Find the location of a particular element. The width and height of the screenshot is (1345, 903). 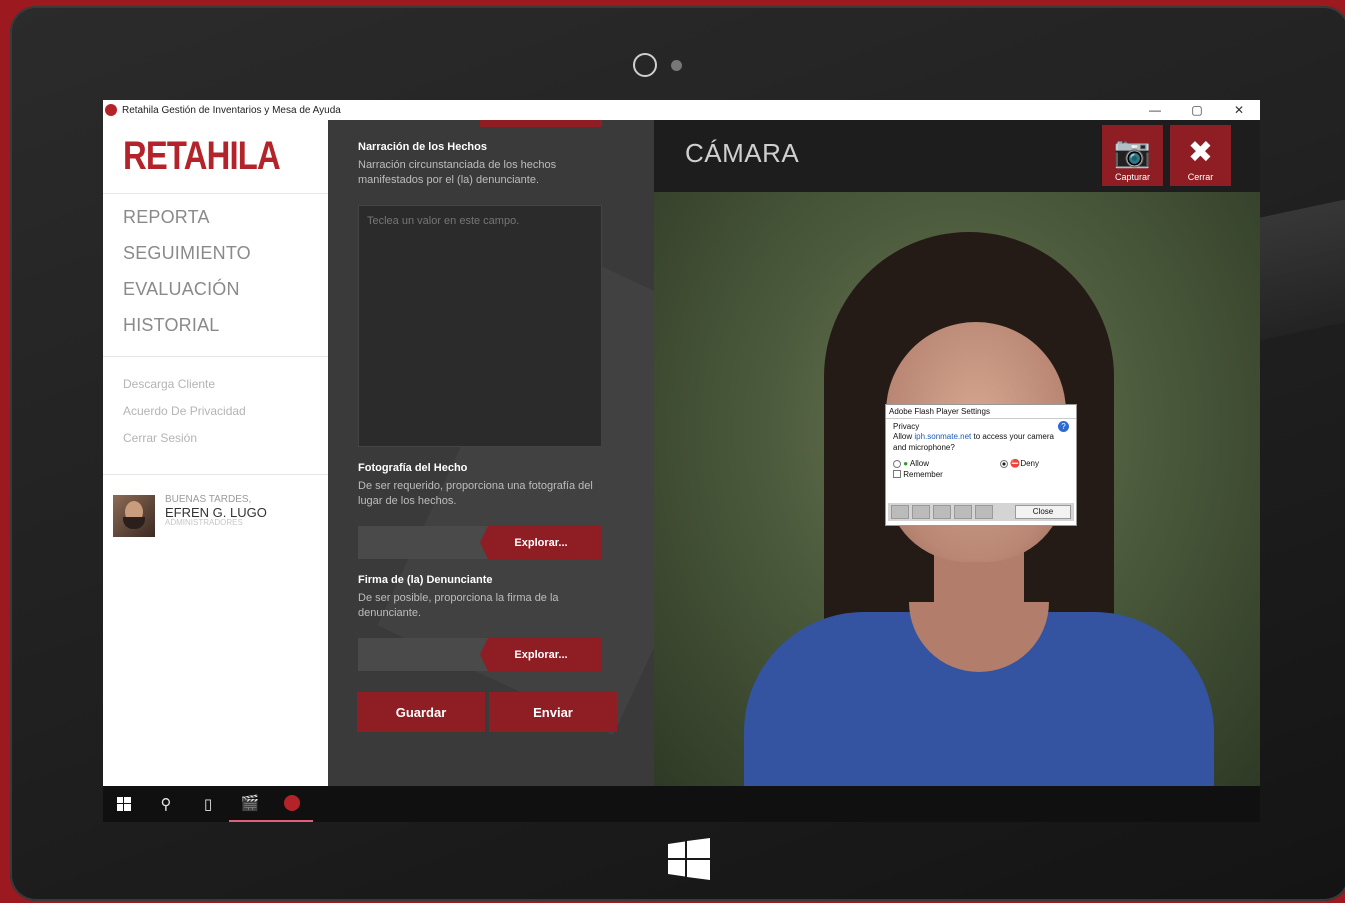

user-name: EFREN G. LUGO is located at coordinates (216, 512).